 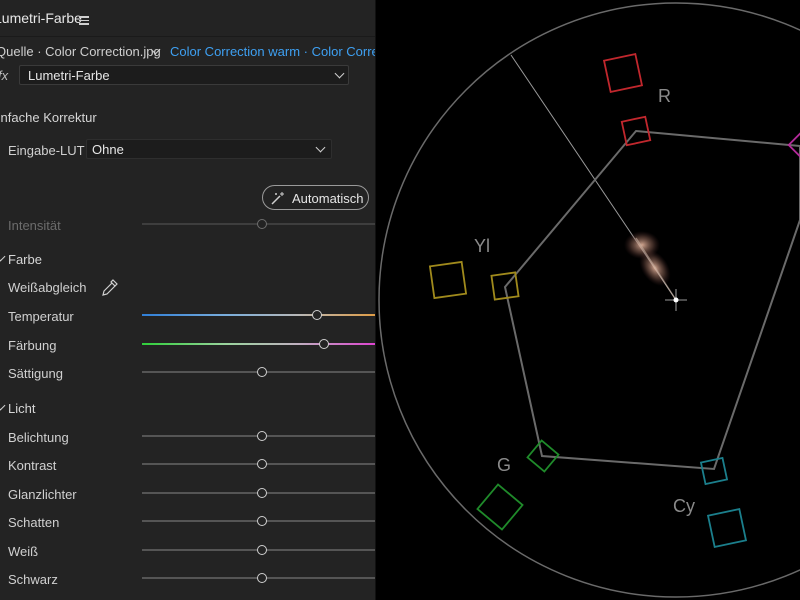 What do you see at coordinates (482, 246) in the screenshot?
I see `yellow-axis-label: Yl` at bounding box center [482, 246].